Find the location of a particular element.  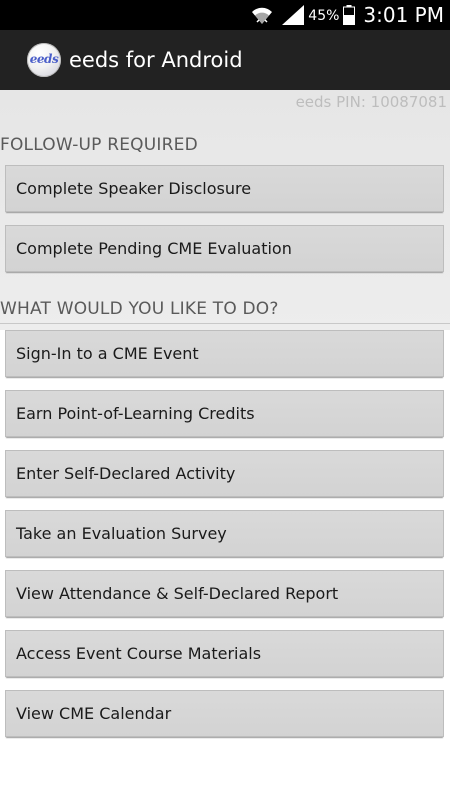

section-divider is located at coordinates (225, 323).